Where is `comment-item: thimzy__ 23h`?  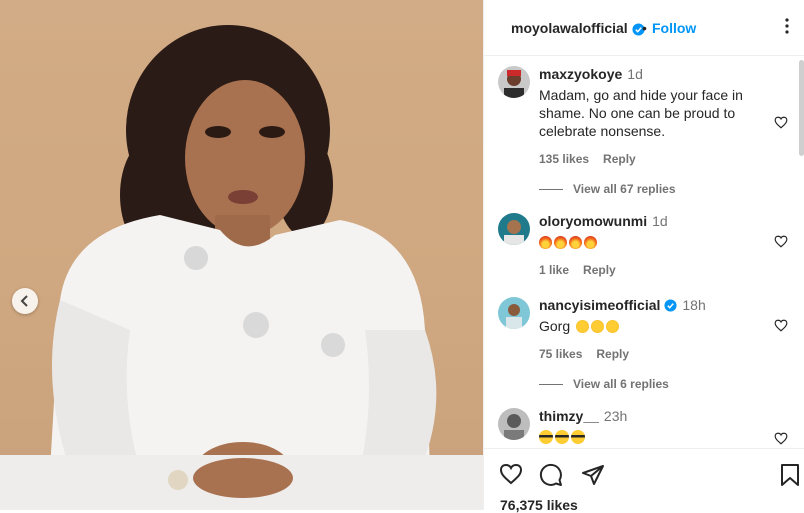 comment-item: thimzy__ 23h is located at coordinates (643, 428).